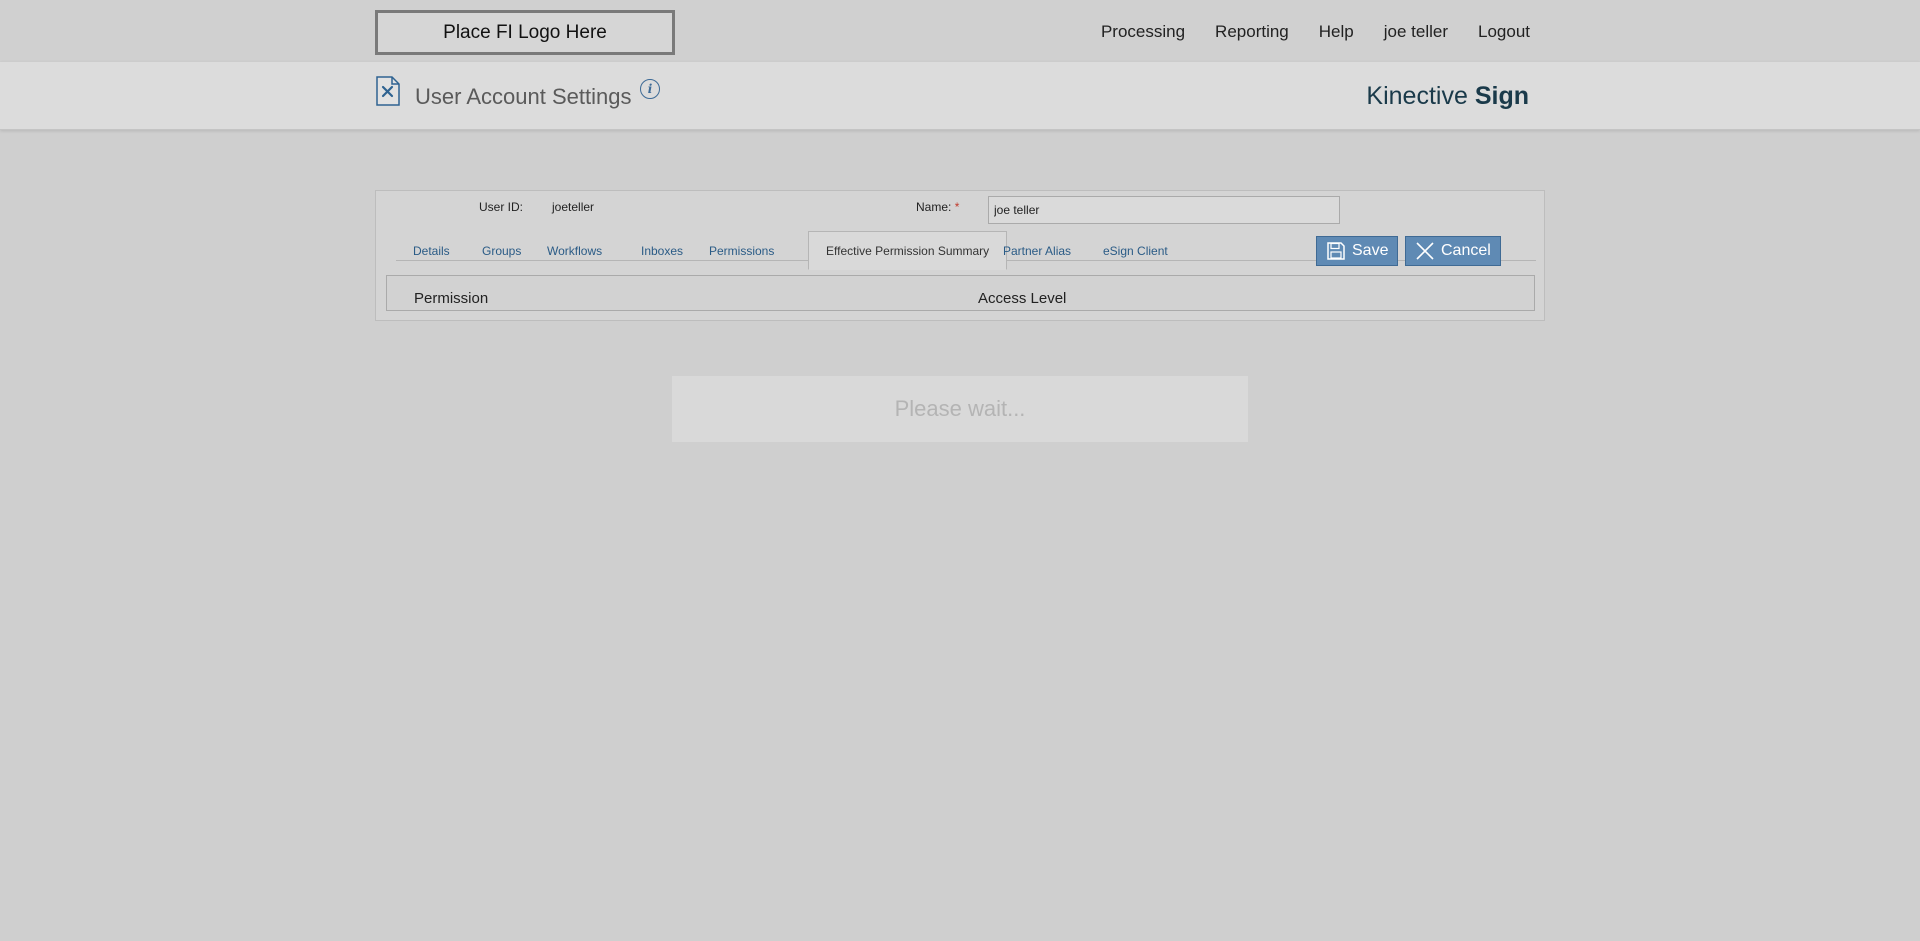  Describe the element at coordinates (1336, 251) in the screenshot. I see `floppy-disk-icon` at that location.